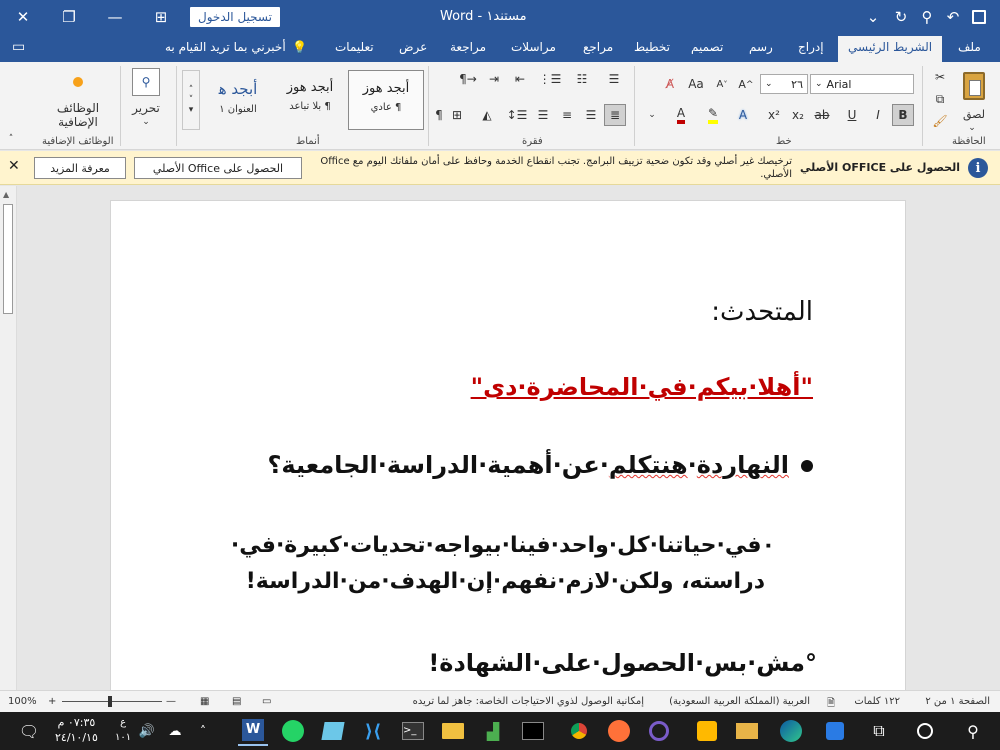 The width and height of the screenshot is (1000, 750). What do you see at coordinates (925, 731) in the screenshot?
I see `cortana-icon` at bounding box center [925, 731].